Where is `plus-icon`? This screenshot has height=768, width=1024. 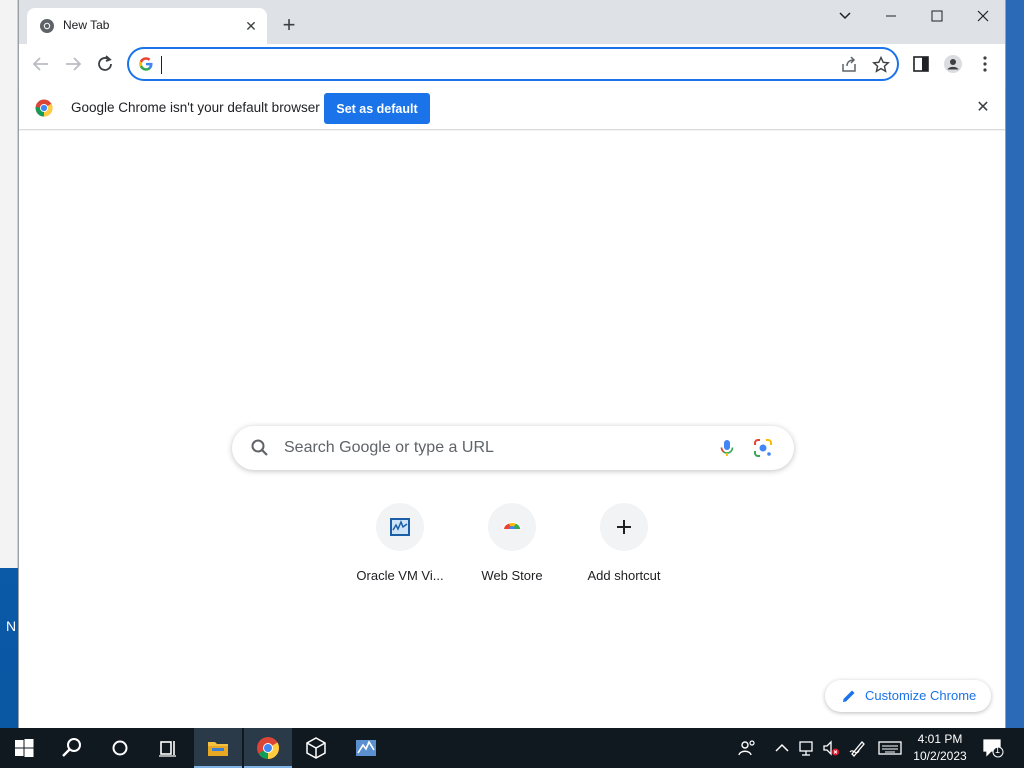
plus-icon is located at coordinates (624, 527).